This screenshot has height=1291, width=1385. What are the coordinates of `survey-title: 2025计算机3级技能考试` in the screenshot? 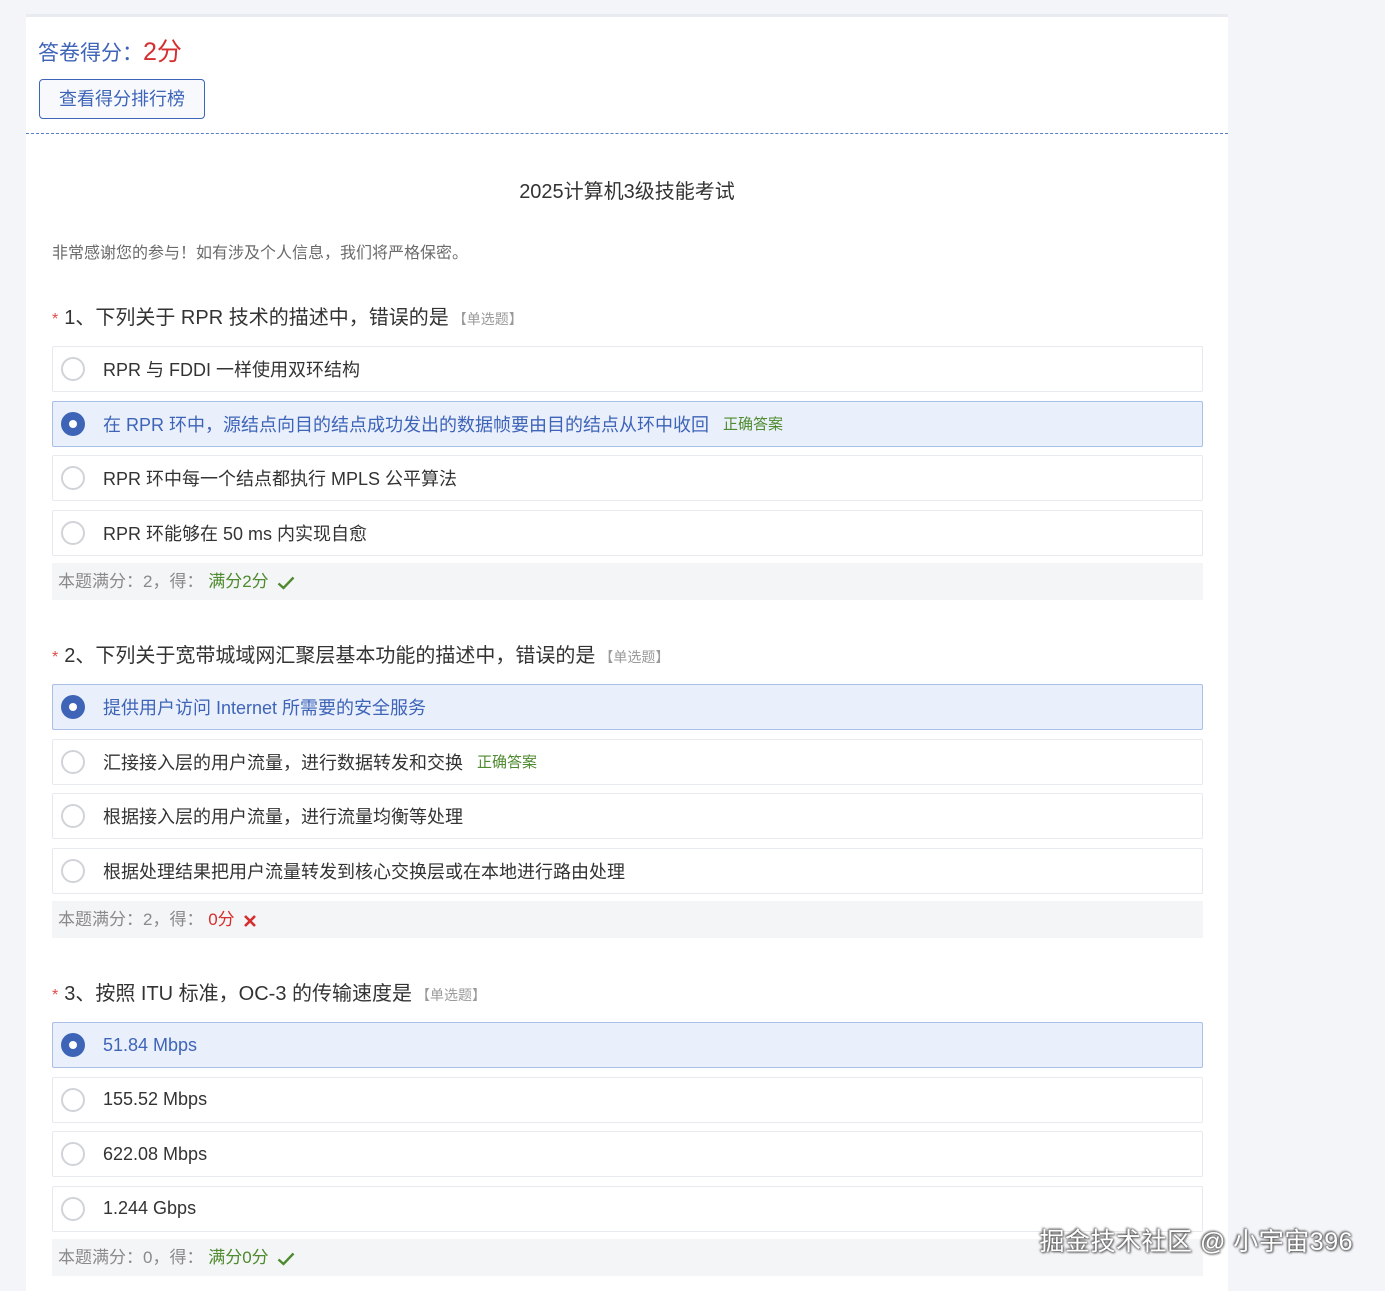 It's located at (627, 192).